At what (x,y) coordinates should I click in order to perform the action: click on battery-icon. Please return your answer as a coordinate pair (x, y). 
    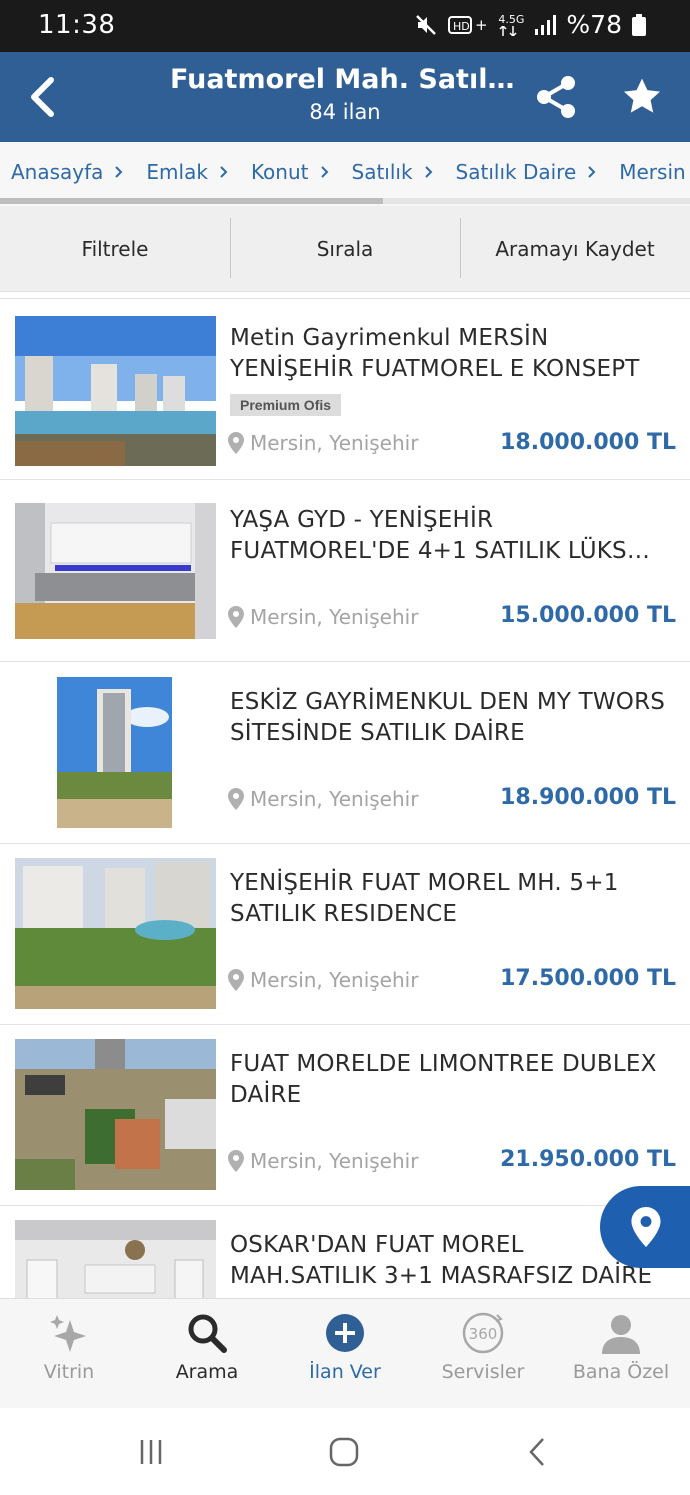
    Looking at the image, I should click on (639, 24).